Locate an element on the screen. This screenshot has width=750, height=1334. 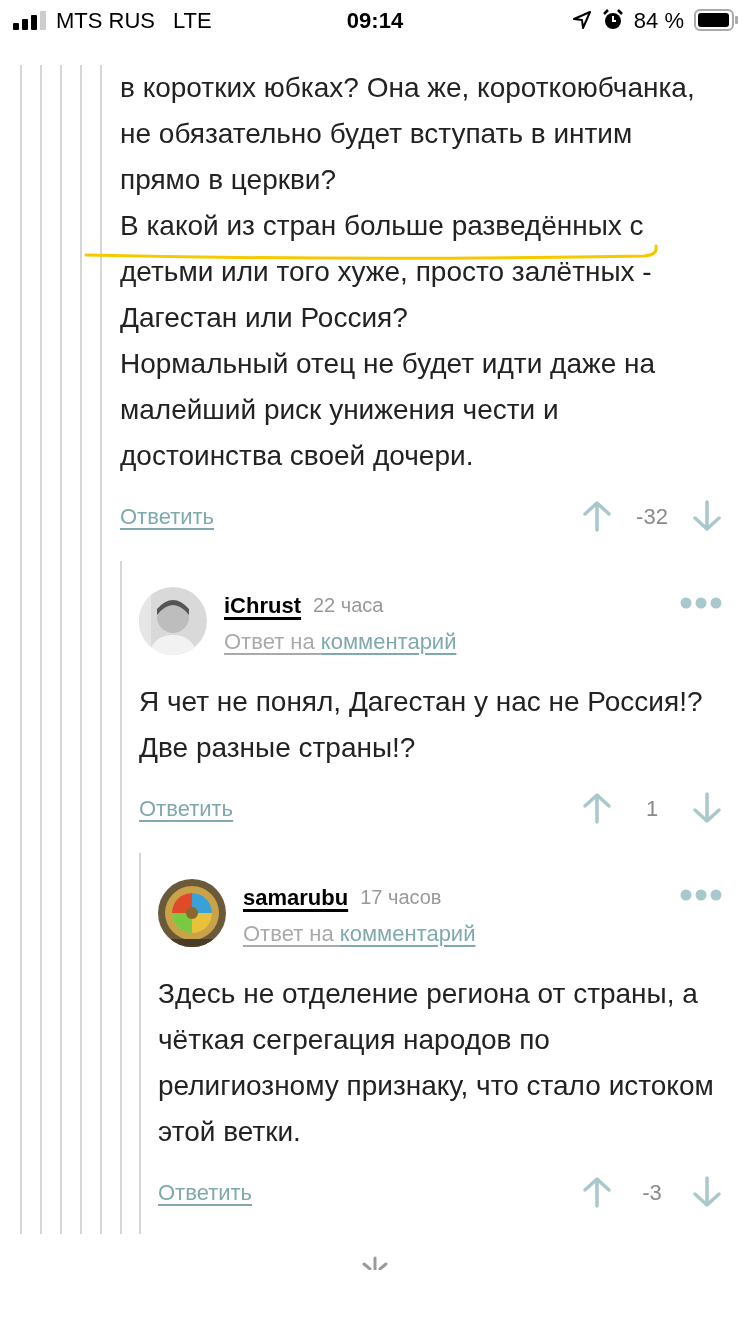
clock-time: 09:14 is located at coordinates (375, 20).